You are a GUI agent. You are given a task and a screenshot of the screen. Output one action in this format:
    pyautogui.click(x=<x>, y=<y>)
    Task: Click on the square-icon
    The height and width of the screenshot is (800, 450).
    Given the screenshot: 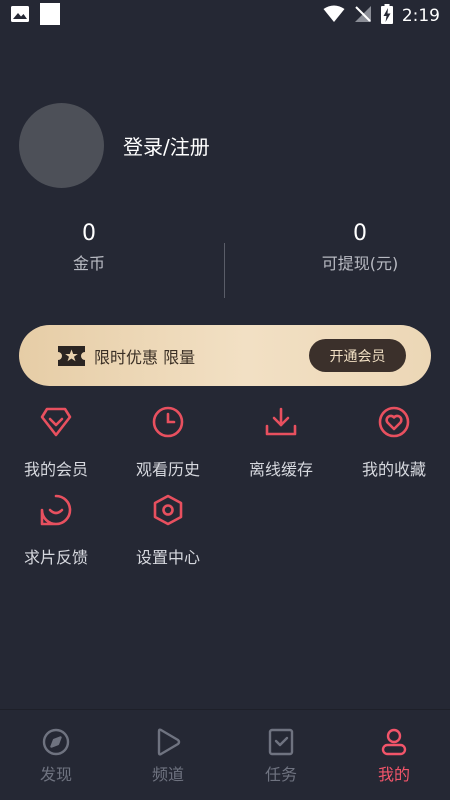 What is the action you would take?
    pyautogui.click(x=50, y=16)
    